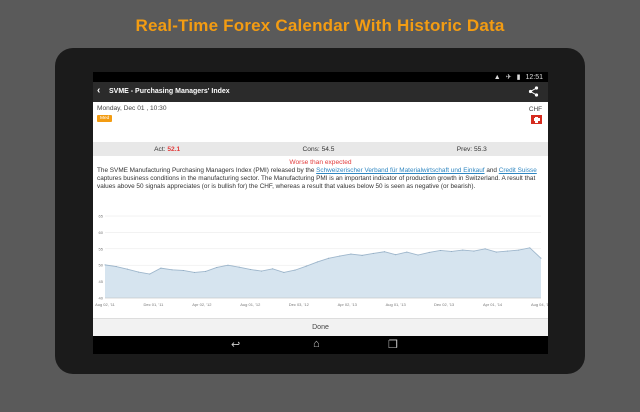 This screenshot has width=640, height=412. Describe the element at coordinates (235, 344) in the screenshot. I see `back-icon: ↩` at that location.